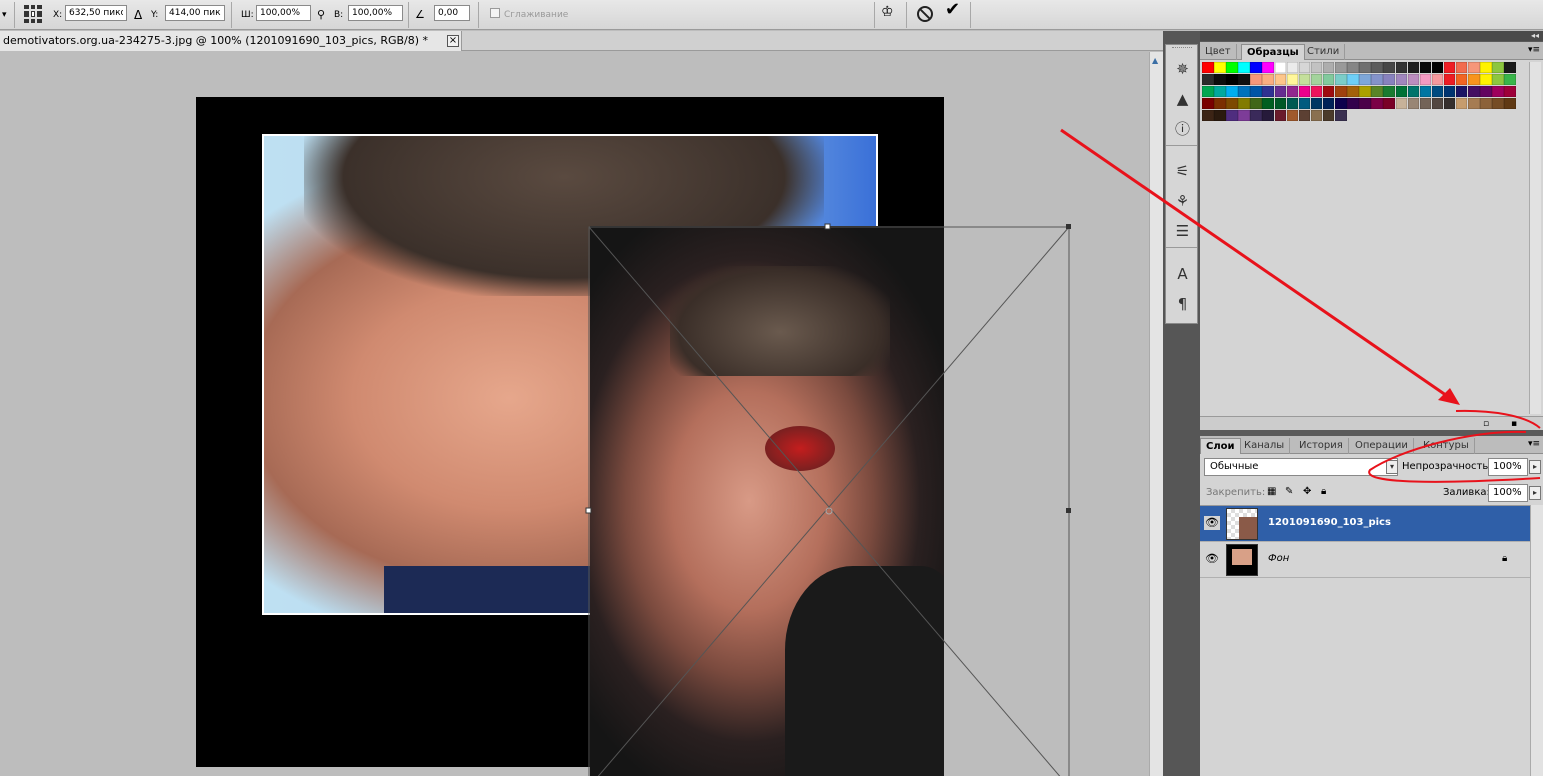 This screenshot has width=1543, height=776. What do you see at coordinates (1371, 36) in the screenshot?
I see `panel-collapse-bar: ◂◂` at bounding box center [1371, 36].